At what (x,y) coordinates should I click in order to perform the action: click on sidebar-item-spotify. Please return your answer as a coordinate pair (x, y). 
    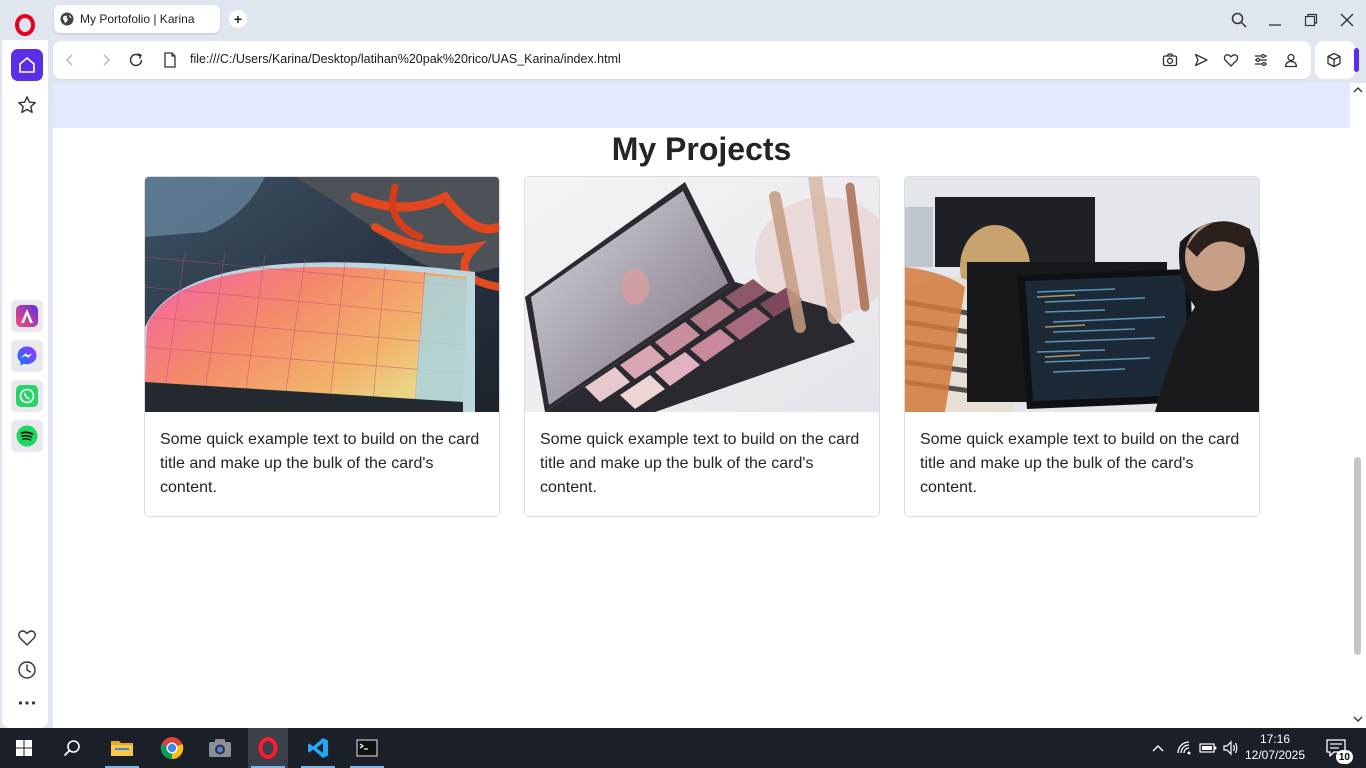
    Looking at the image, I should click on (27, 436).